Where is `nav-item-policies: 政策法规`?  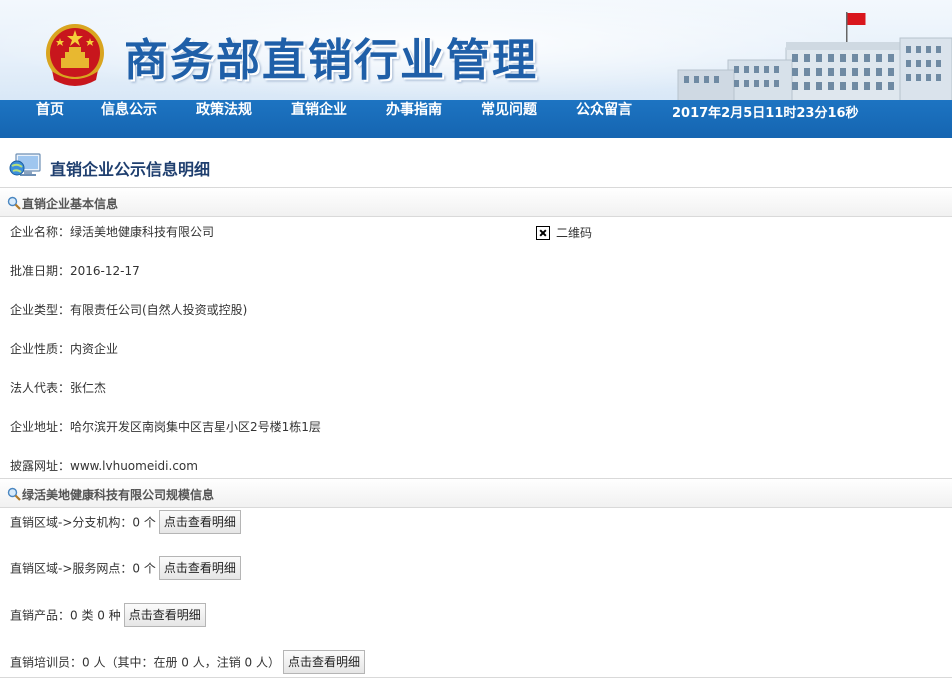
nav-item-policies: 政策法规 is located at coordinates (224, 110).